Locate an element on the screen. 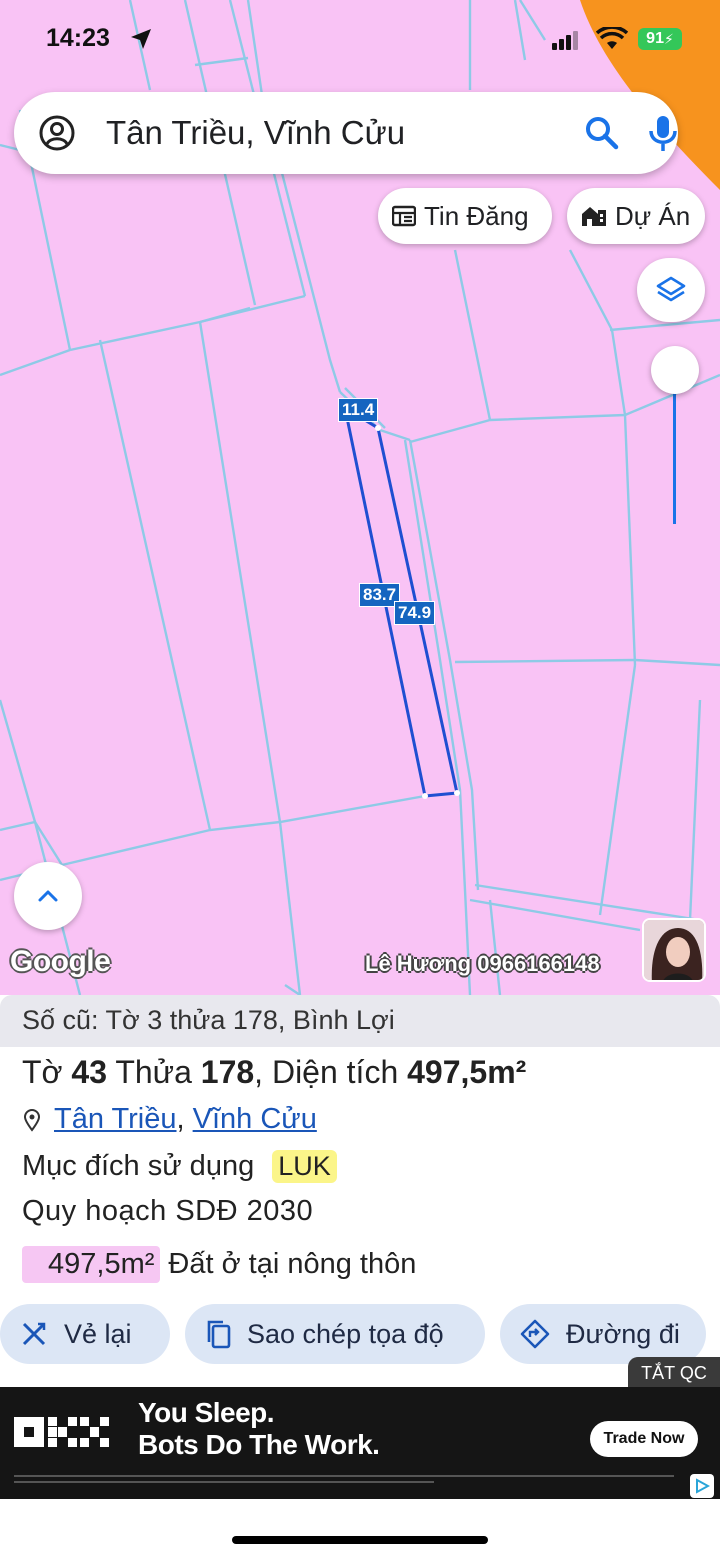  hide-ads-button: TẮT QC is located at coordinates (674, 1373).